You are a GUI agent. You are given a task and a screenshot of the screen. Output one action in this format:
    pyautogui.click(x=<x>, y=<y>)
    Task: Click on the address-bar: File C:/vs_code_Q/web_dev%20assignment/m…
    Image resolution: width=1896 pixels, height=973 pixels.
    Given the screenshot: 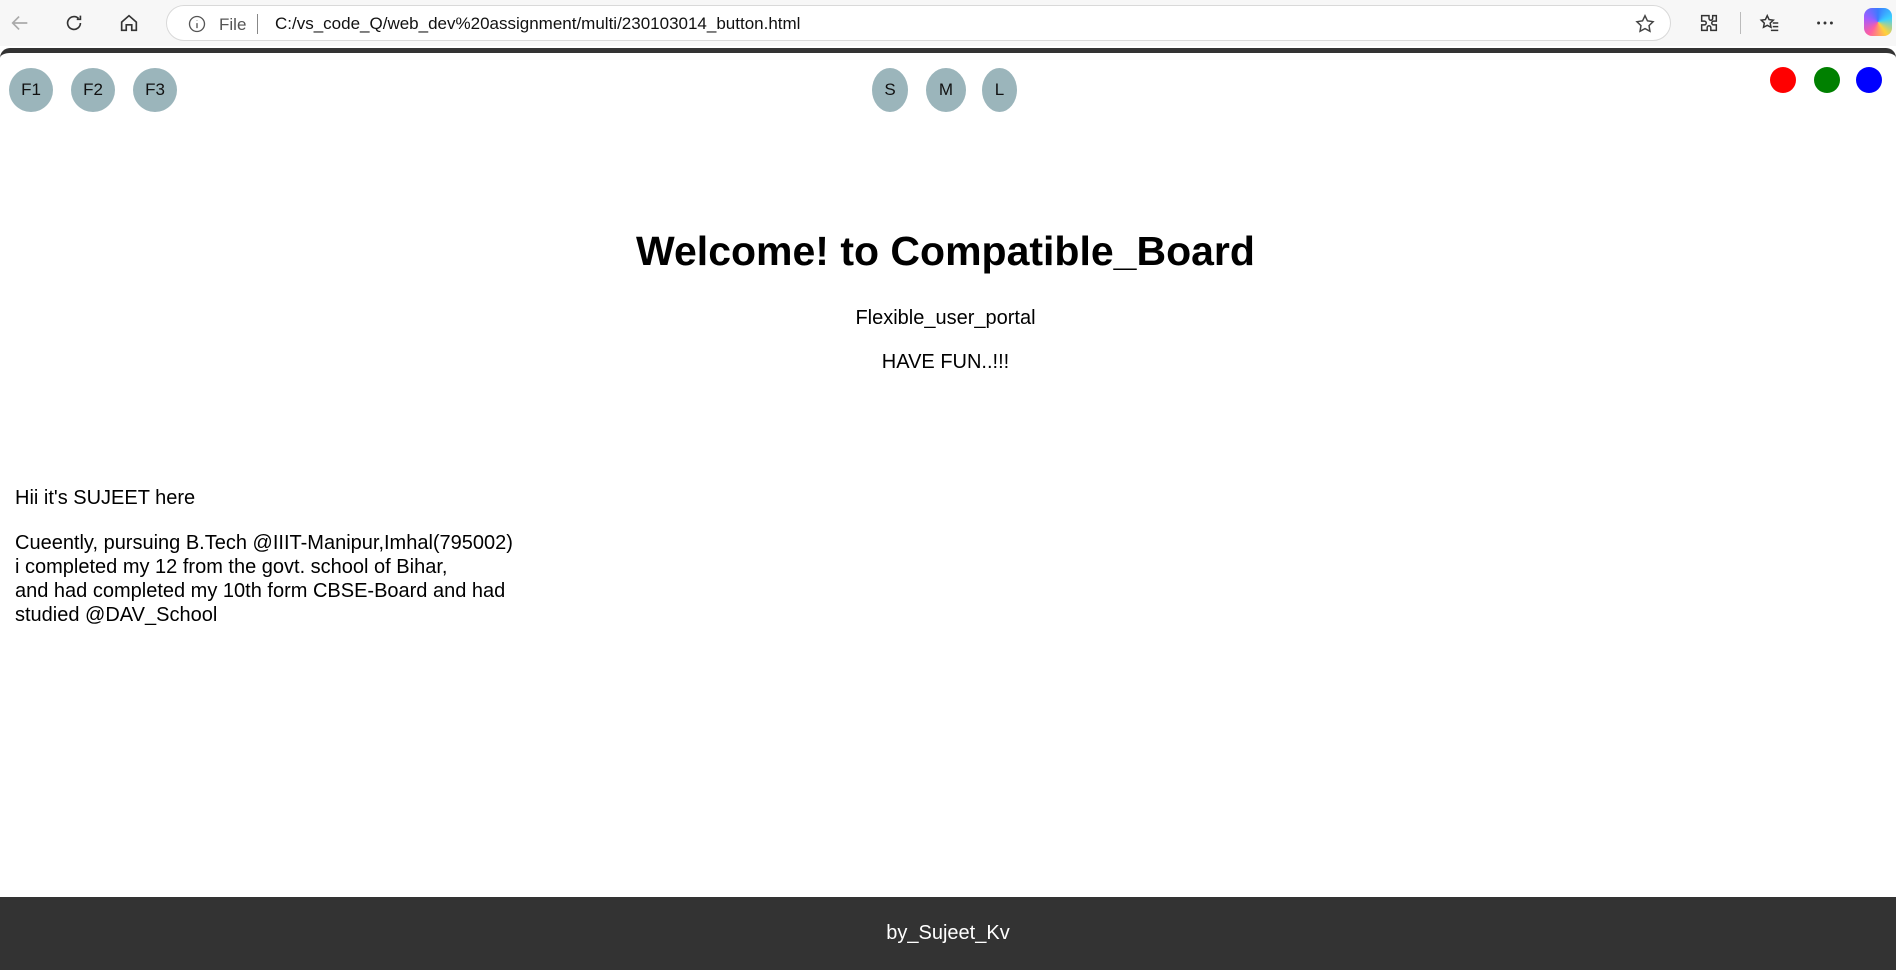 What is the action you would take?
    pyautogui.click(x=918, y=23)
    